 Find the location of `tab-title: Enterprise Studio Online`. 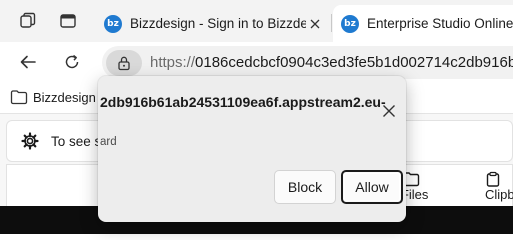

tab-title: Enterprise Studio Online is located at coordinates (440, 23).